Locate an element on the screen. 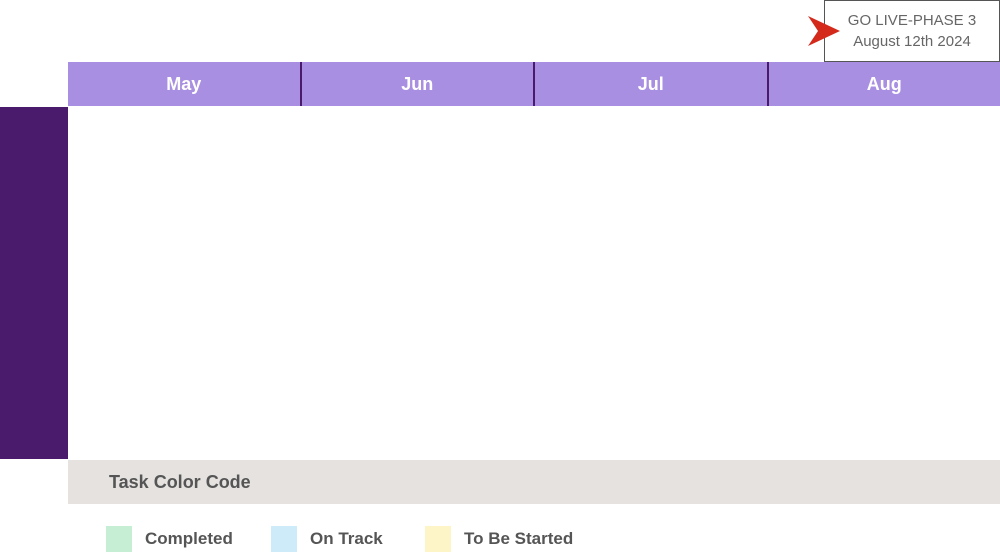 The height and width of the screenshot is (552, 1000). legend-label-to-be-started: To Be Started is located at coordinates (519, 538).